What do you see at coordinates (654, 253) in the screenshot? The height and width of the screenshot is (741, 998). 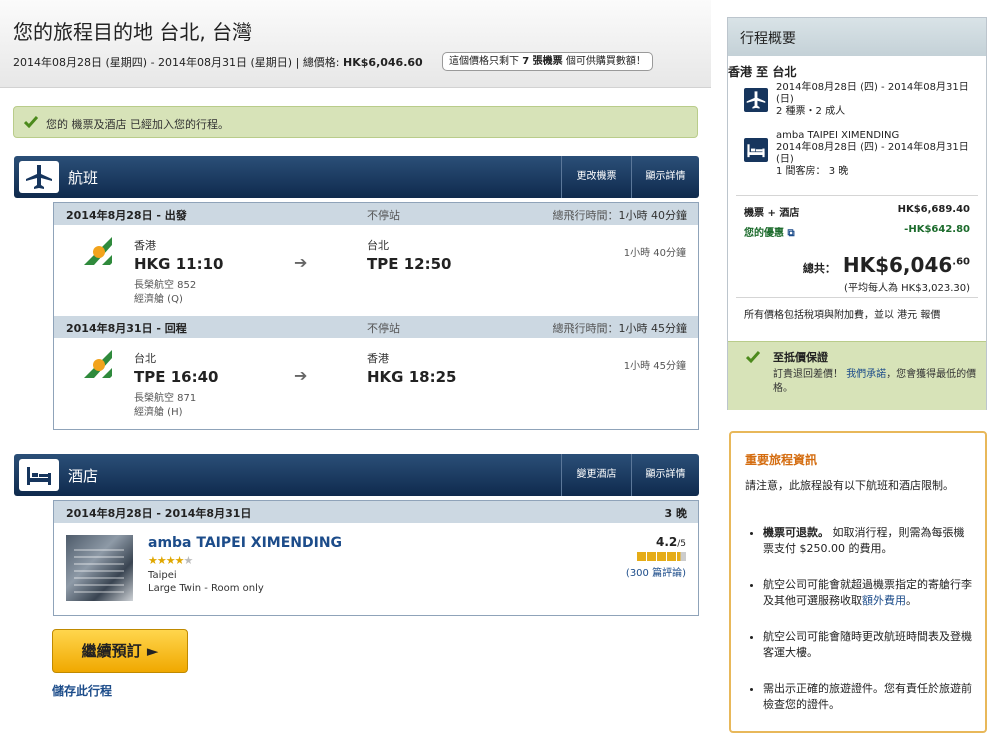 I see `leg-duration: 1小時 40分鐘` at bounding box center [654, 253].